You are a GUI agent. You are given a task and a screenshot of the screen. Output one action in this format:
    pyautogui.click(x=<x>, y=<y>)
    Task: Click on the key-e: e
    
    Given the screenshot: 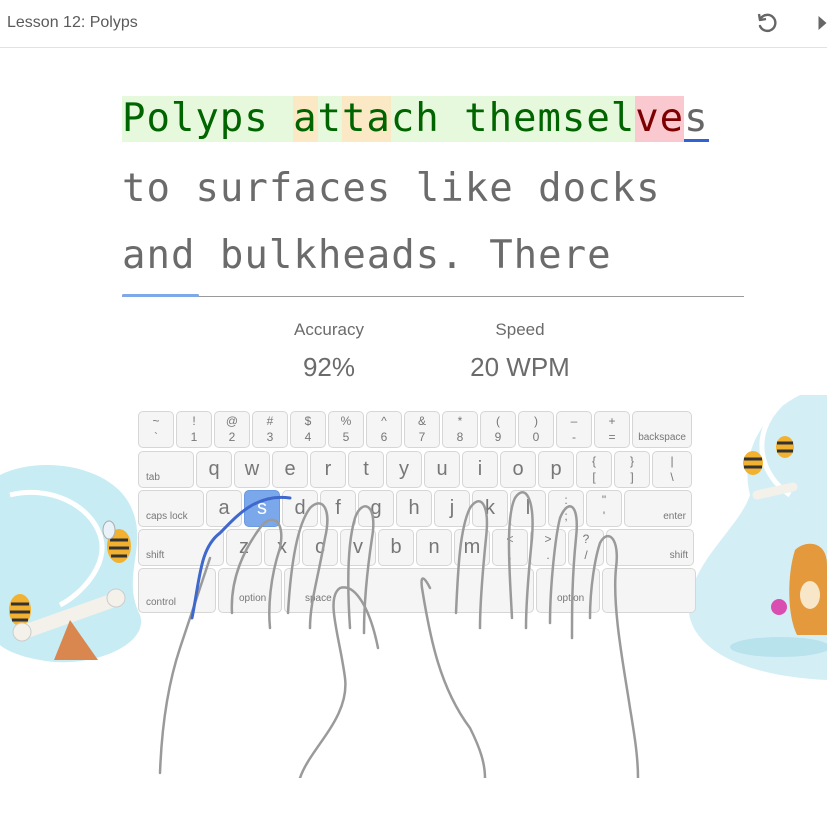 What is the action you would take?
    pyautogui.click(x=290, y=469)
    